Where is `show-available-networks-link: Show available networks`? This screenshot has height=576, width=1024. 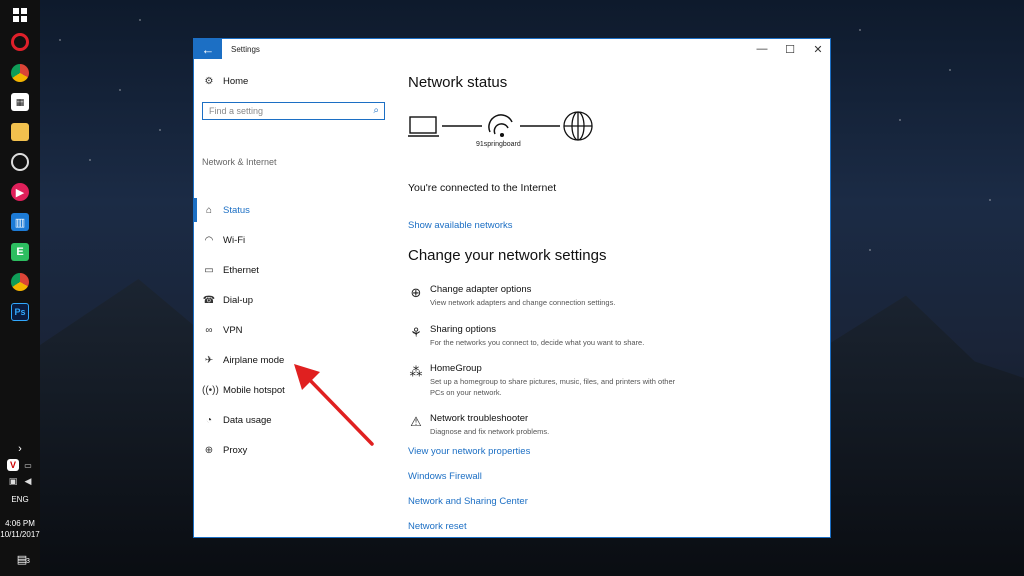
show-available-networks-link: Show available networks is located at coordinates (460, 225).